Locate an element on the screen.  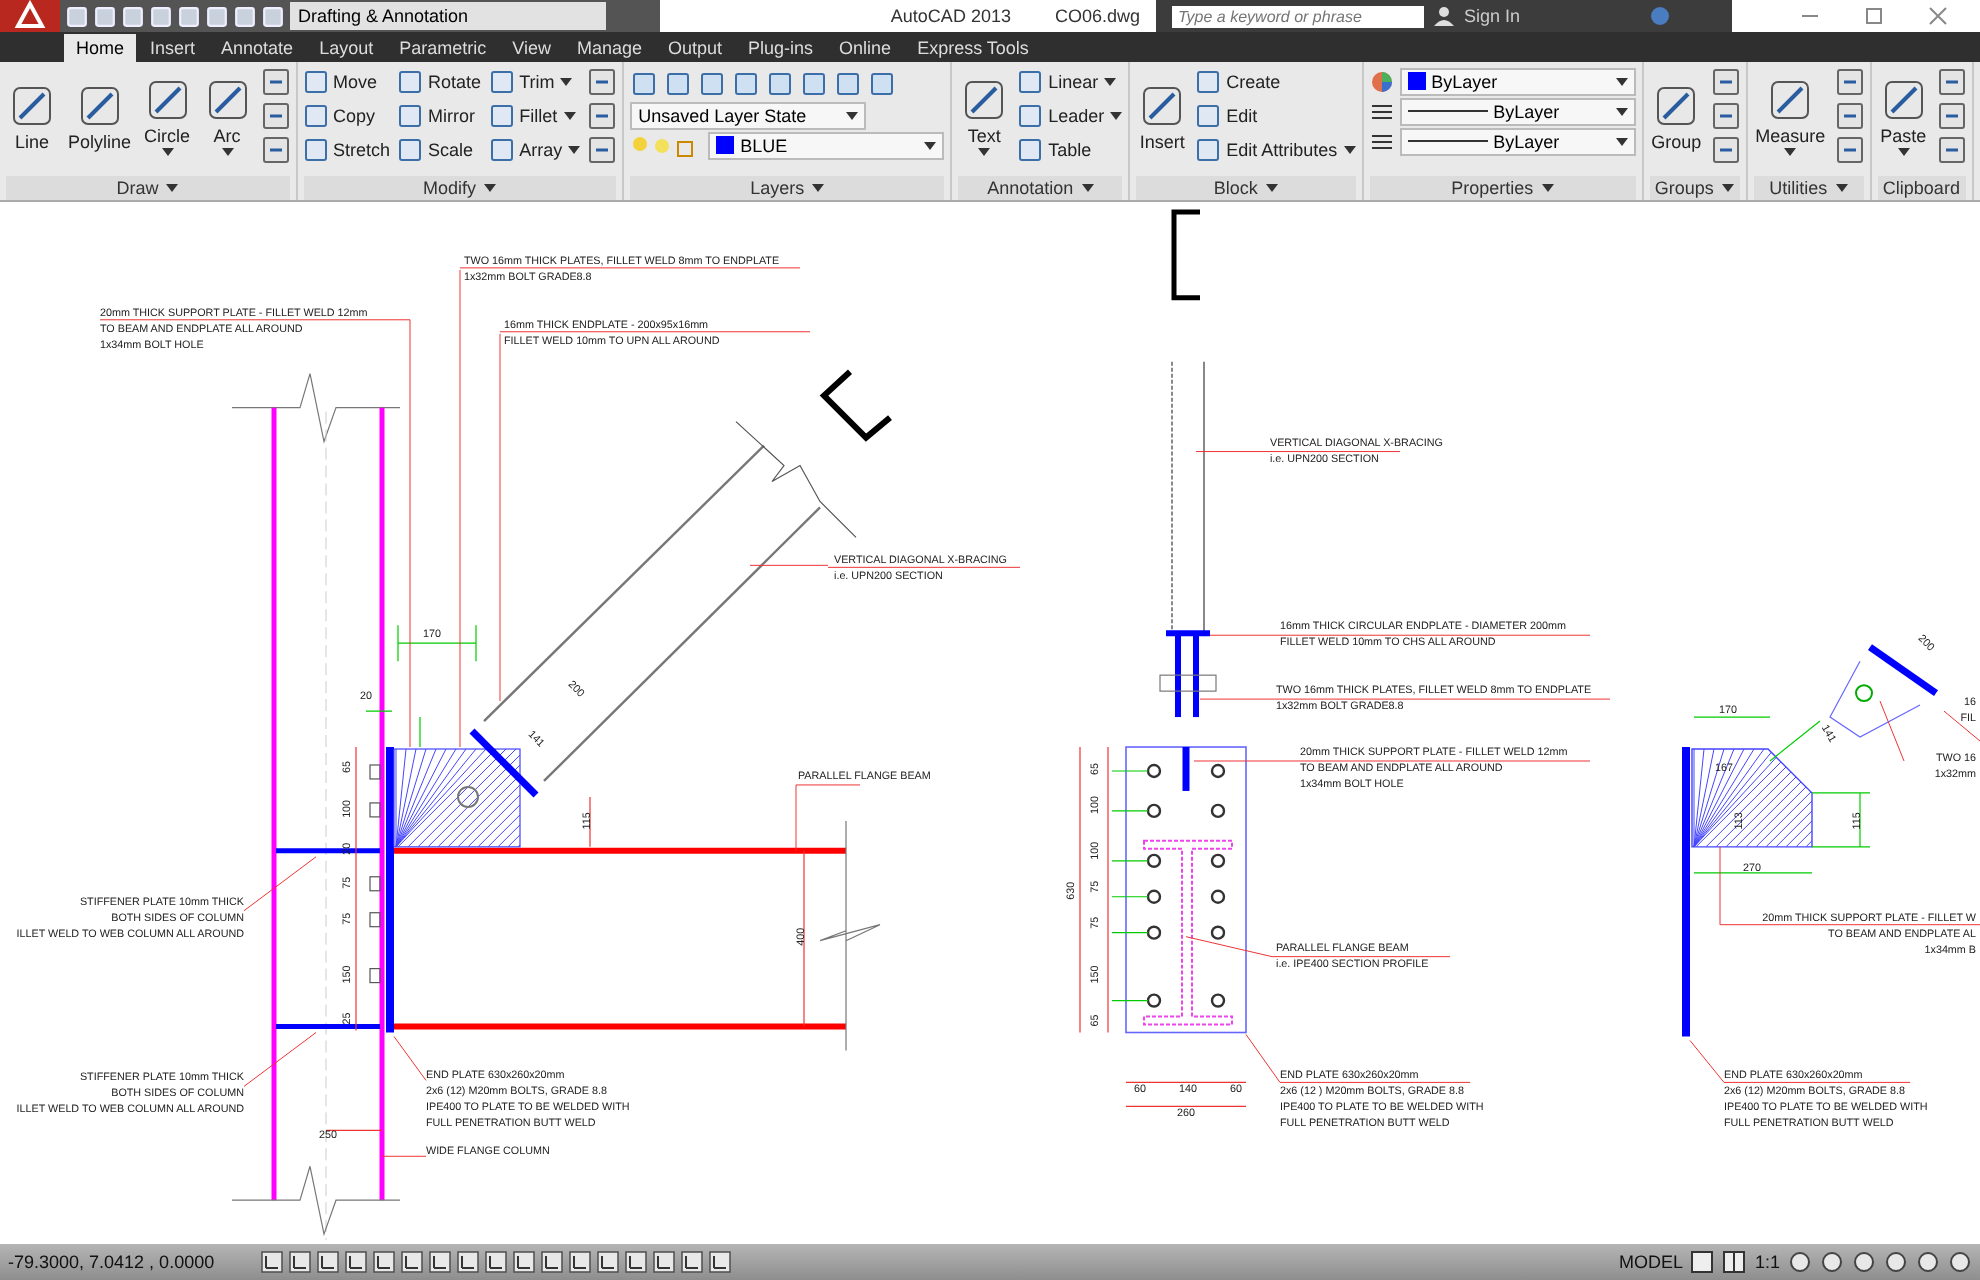
ribbon-tool-button: Array is located at coordinates (535, 150).